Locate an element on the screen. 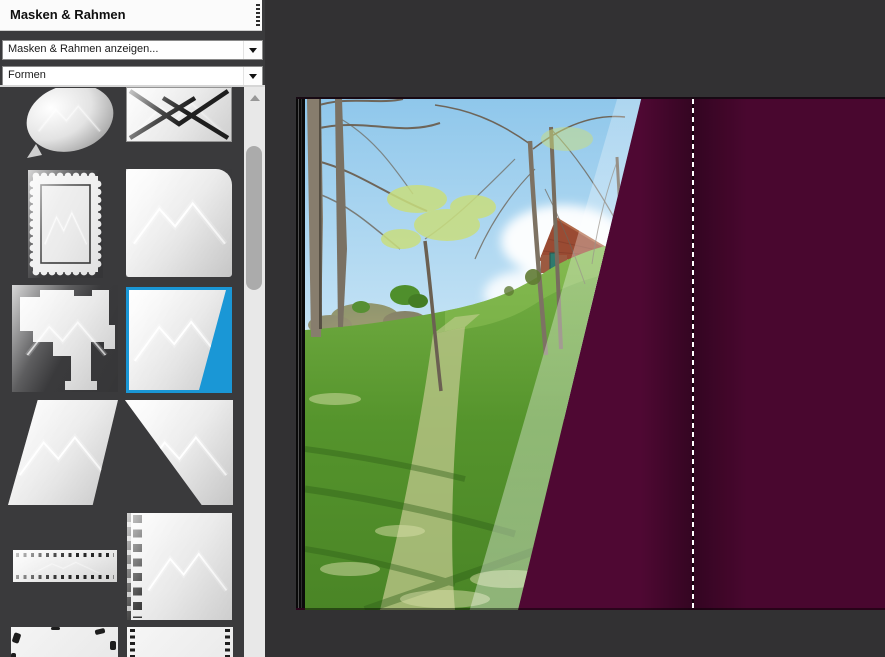 The width and height of the screenshot is (885, 657). scrollbar-thumb is located at coordinates (254, 218).